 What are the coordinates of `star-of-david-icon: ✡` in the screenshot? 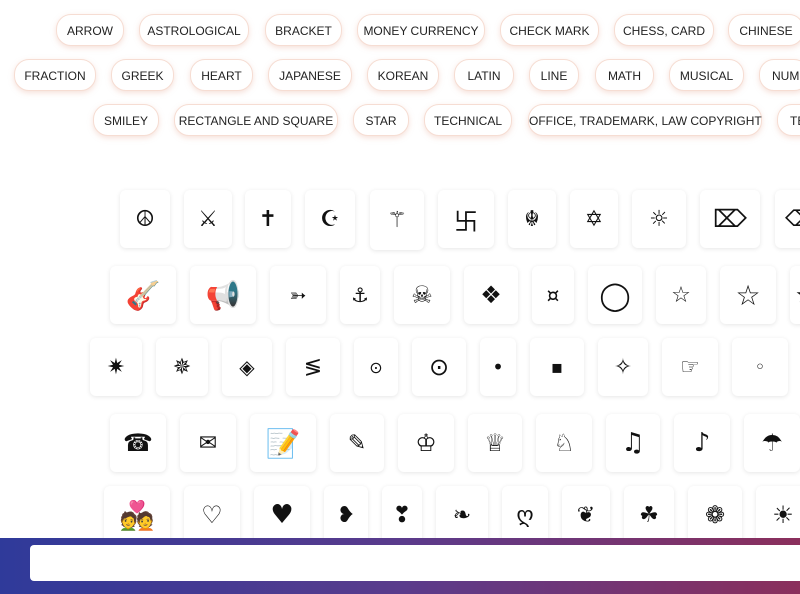 It's located at (594, 219).